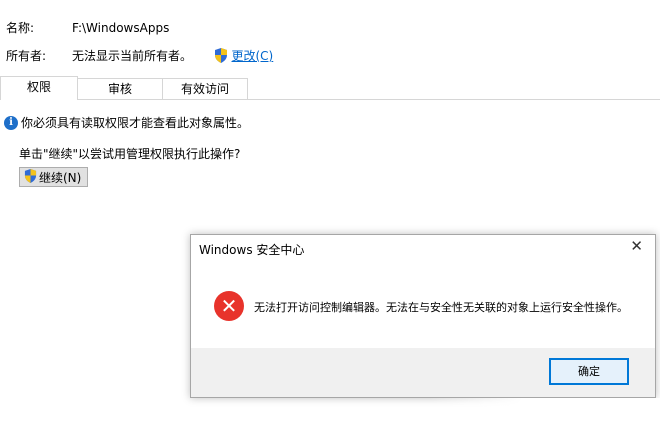 Image resolution: width=660 pixels, height=440 pixels. I want to click on name-value: F:\WindowsApps, so click(121, 28).